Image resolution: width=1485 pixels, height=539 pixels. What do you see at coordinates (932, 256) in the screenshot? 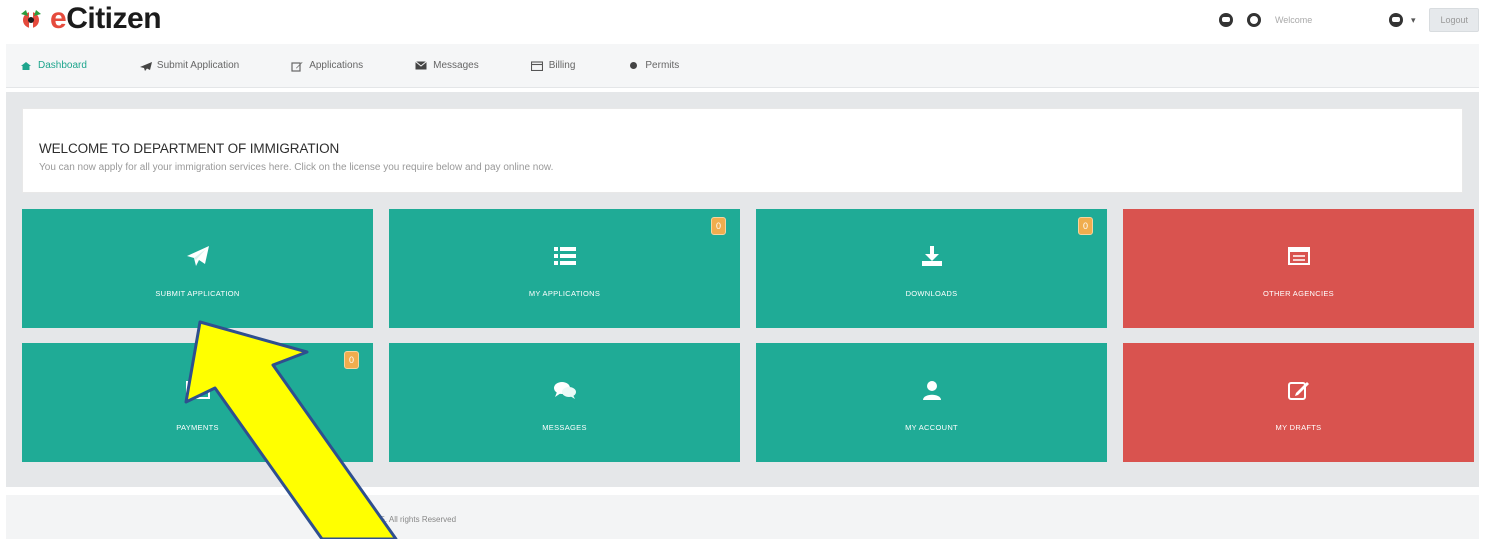
I see `download-icon` at bounding box center [932, 256].